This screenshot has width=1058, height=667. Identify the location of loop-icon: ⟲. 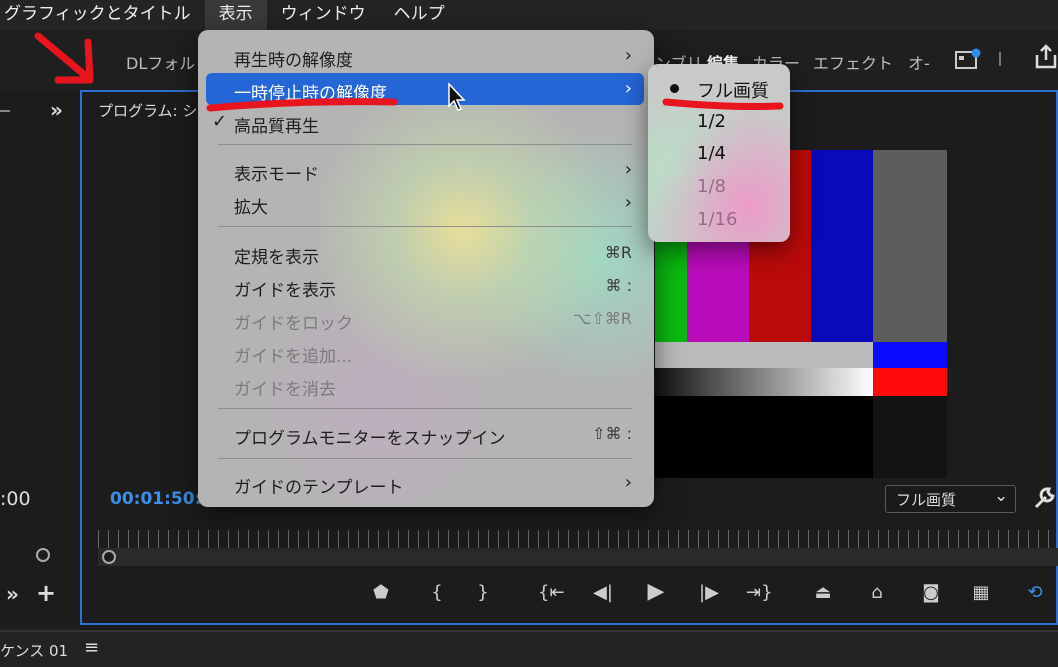
(1035, 592).